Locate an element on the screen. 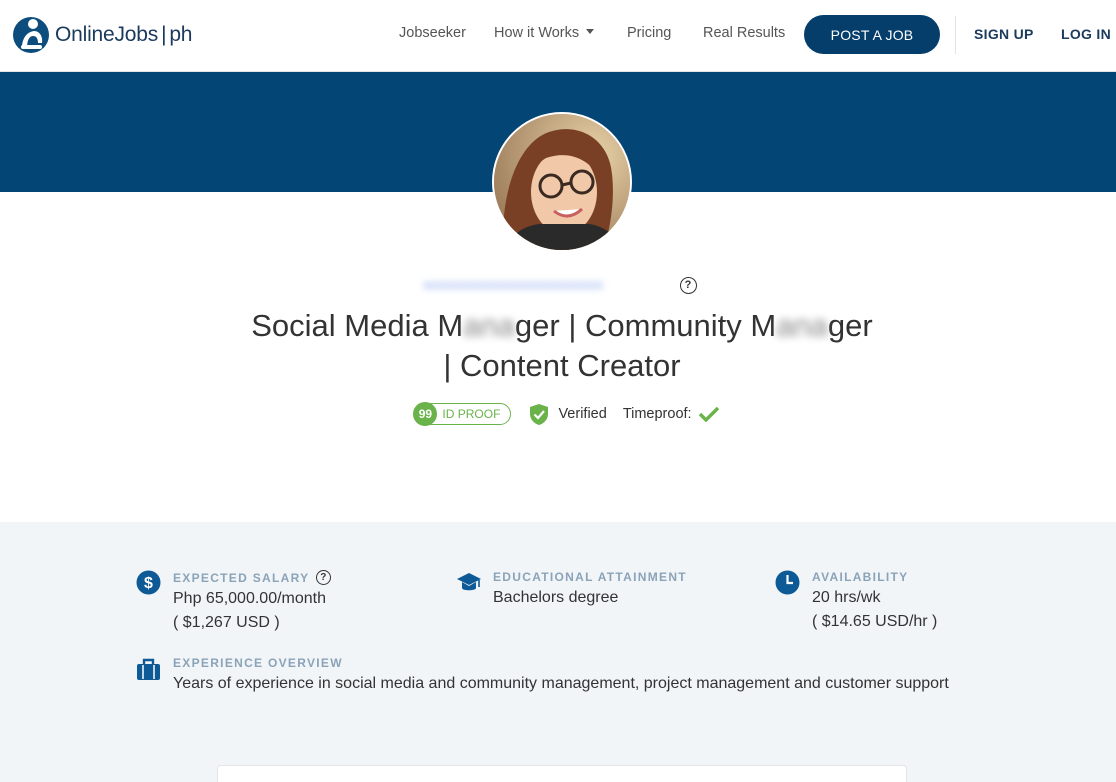  salary-help-icon: ? is located at coordinates (324, 577).